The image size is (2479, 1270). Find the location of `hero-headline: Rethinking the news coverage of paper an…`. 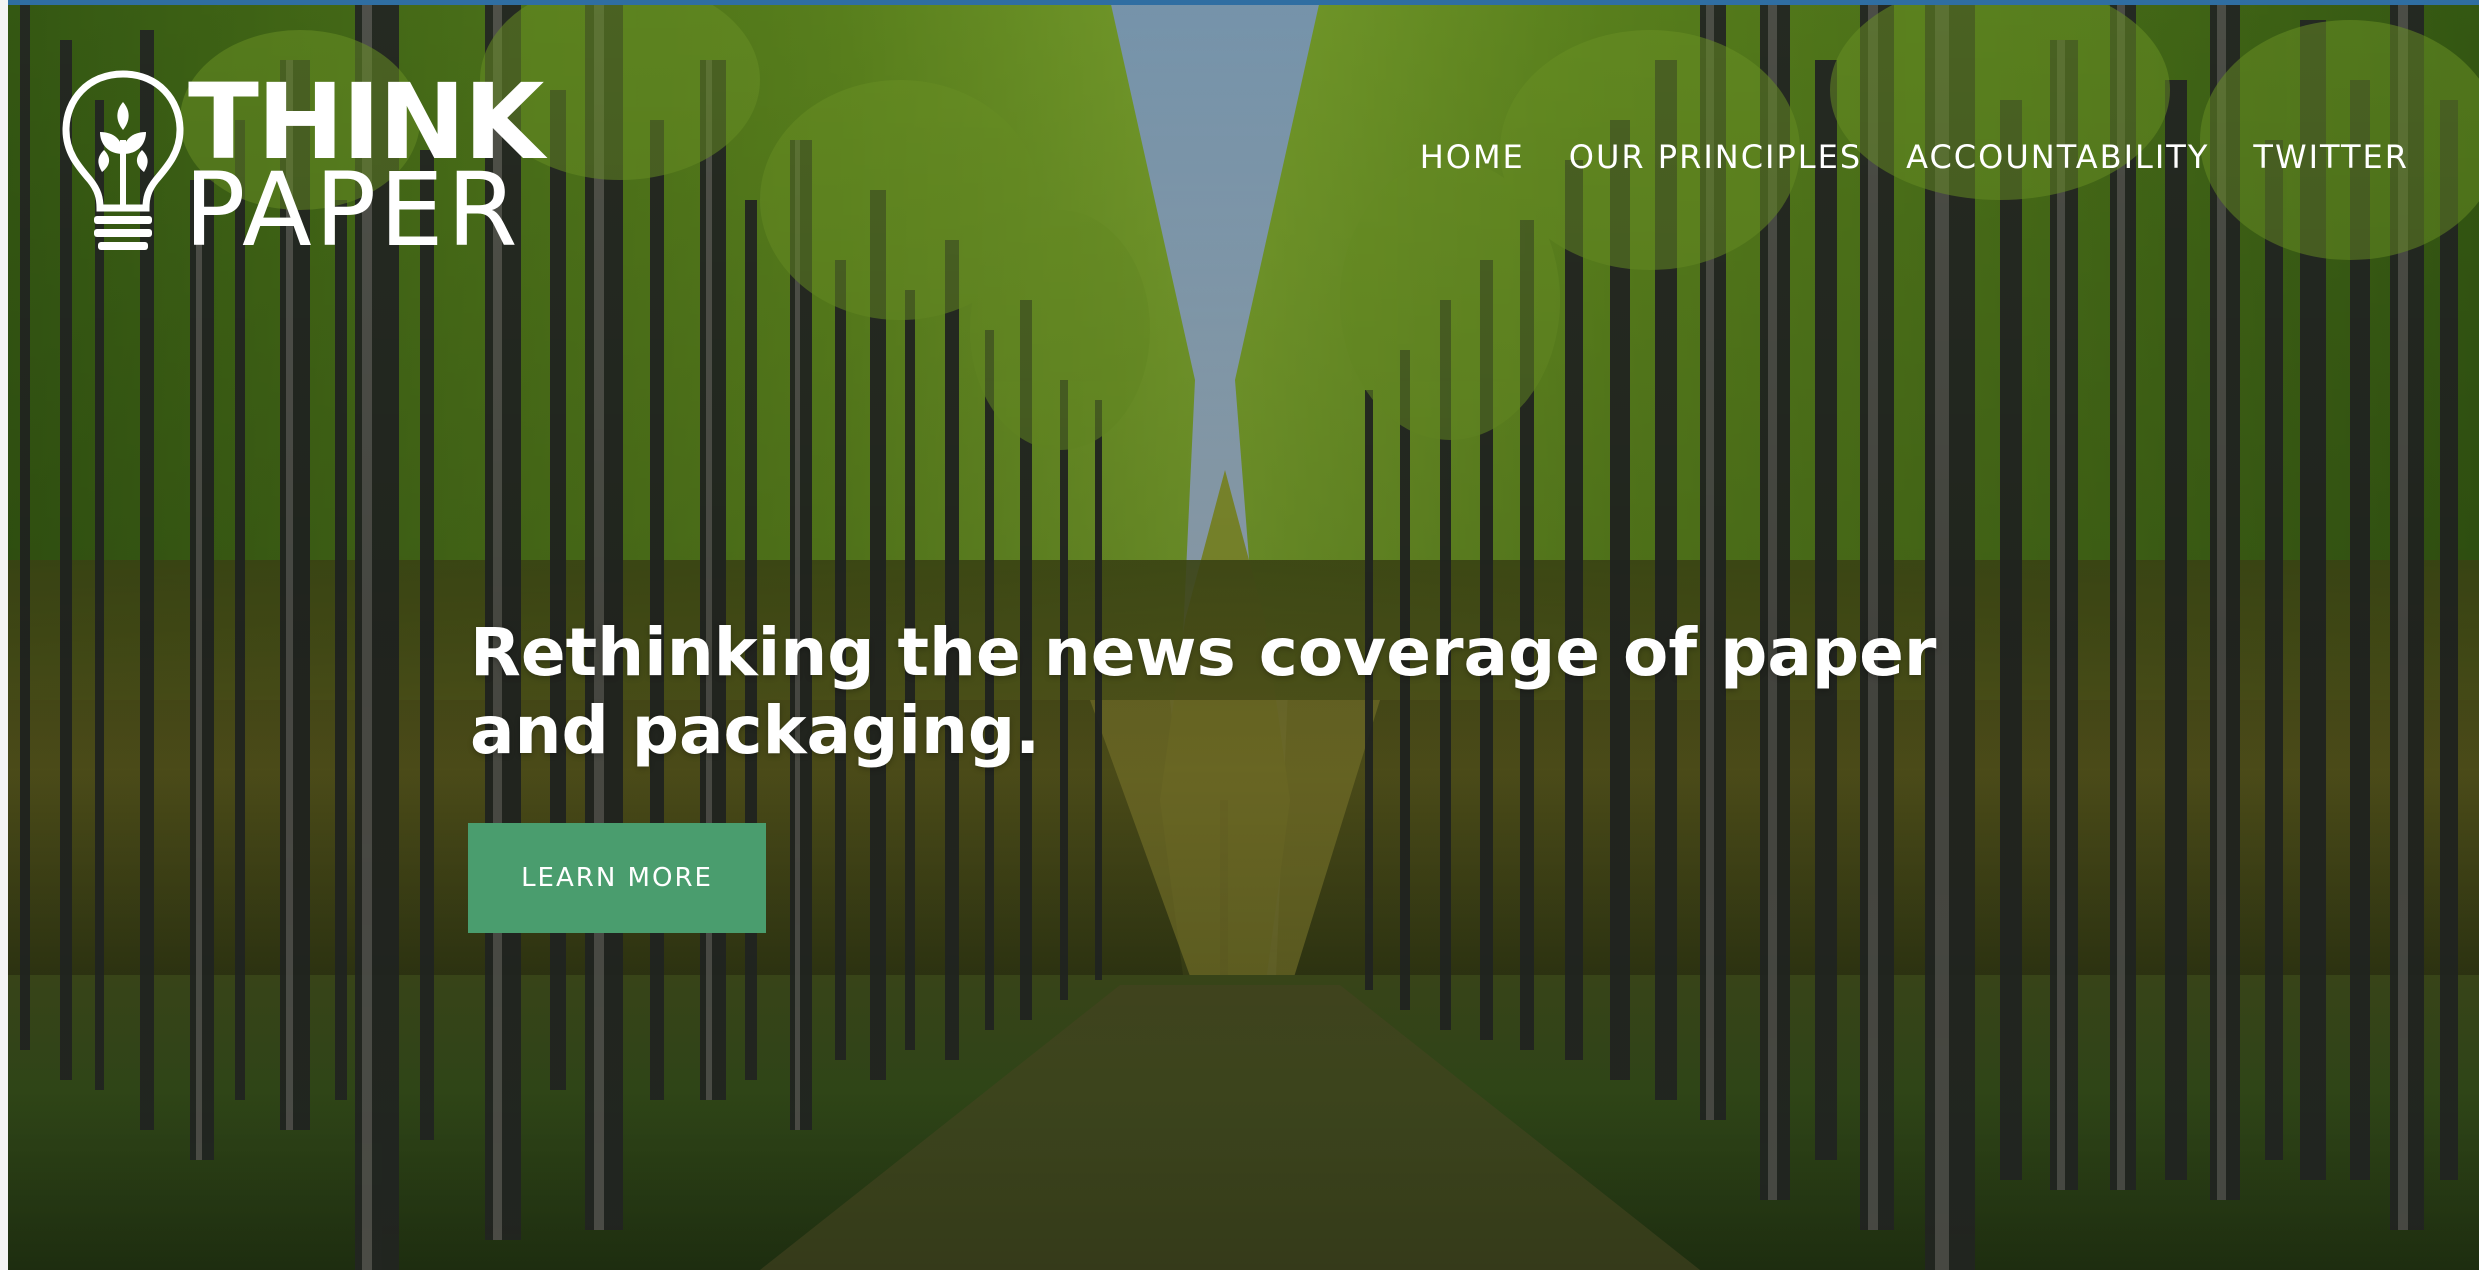

hero-headline: Rethinking the news coverage of paper an… is located at coordinates (1220, 692).